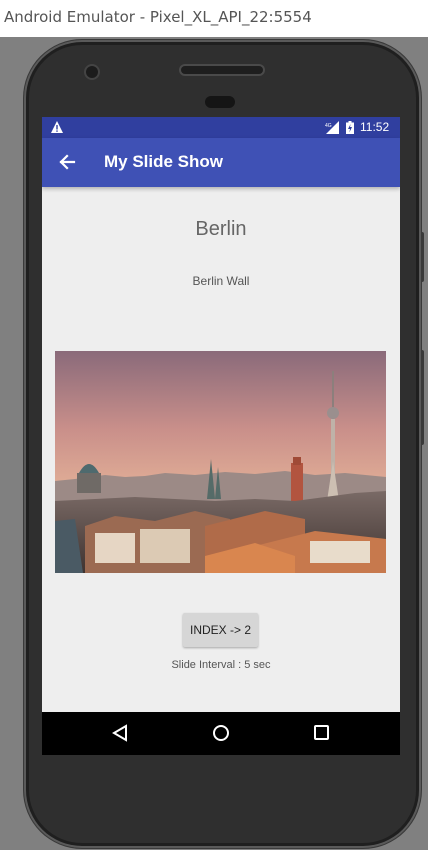  What do you see at coordinates (350, 127) in the screenshot?
I see `battery-icon` at bounding box center [350, 127].